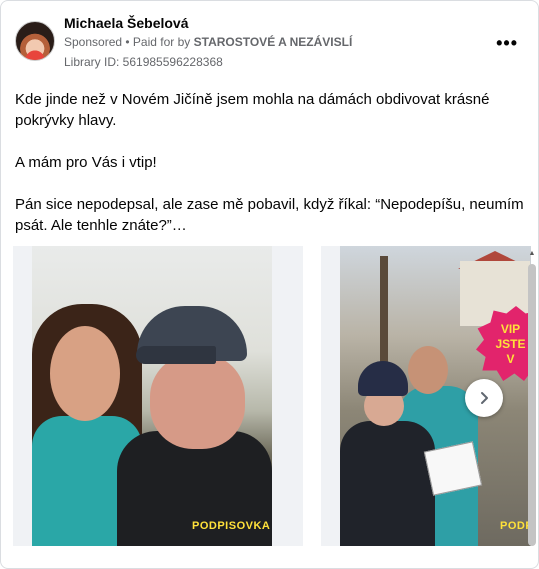 Image resolution: width=539 pixels, height=569 pixels. What do you see at coordinates (93, 42) in the screenshot?
I see `sponsored-label: Sponsored` at bounding box center [93, 42].